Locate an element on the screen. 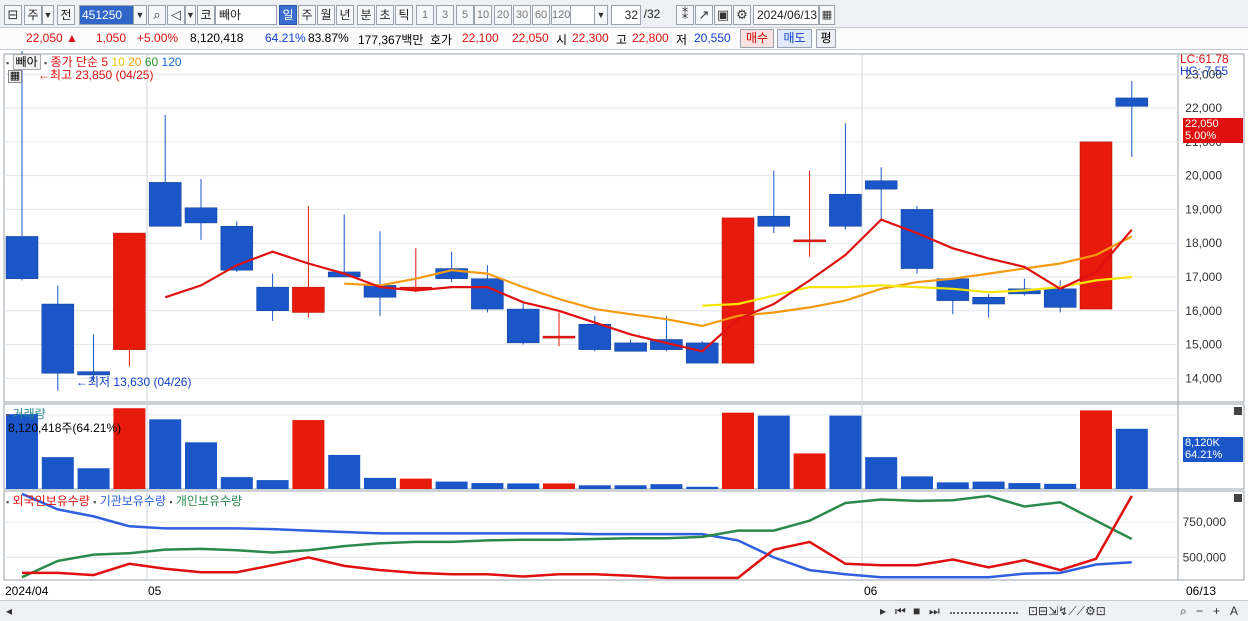 The image size is (1248, 621). xaxis-label-apr: 2024/04 is located at coordinates (27, 591).